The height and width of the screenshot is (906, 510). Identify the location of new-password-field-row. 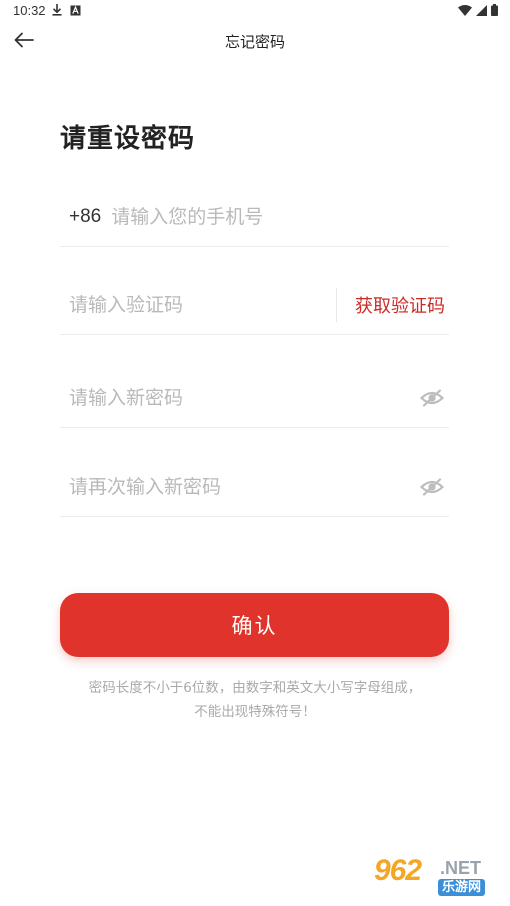
(254, 398).